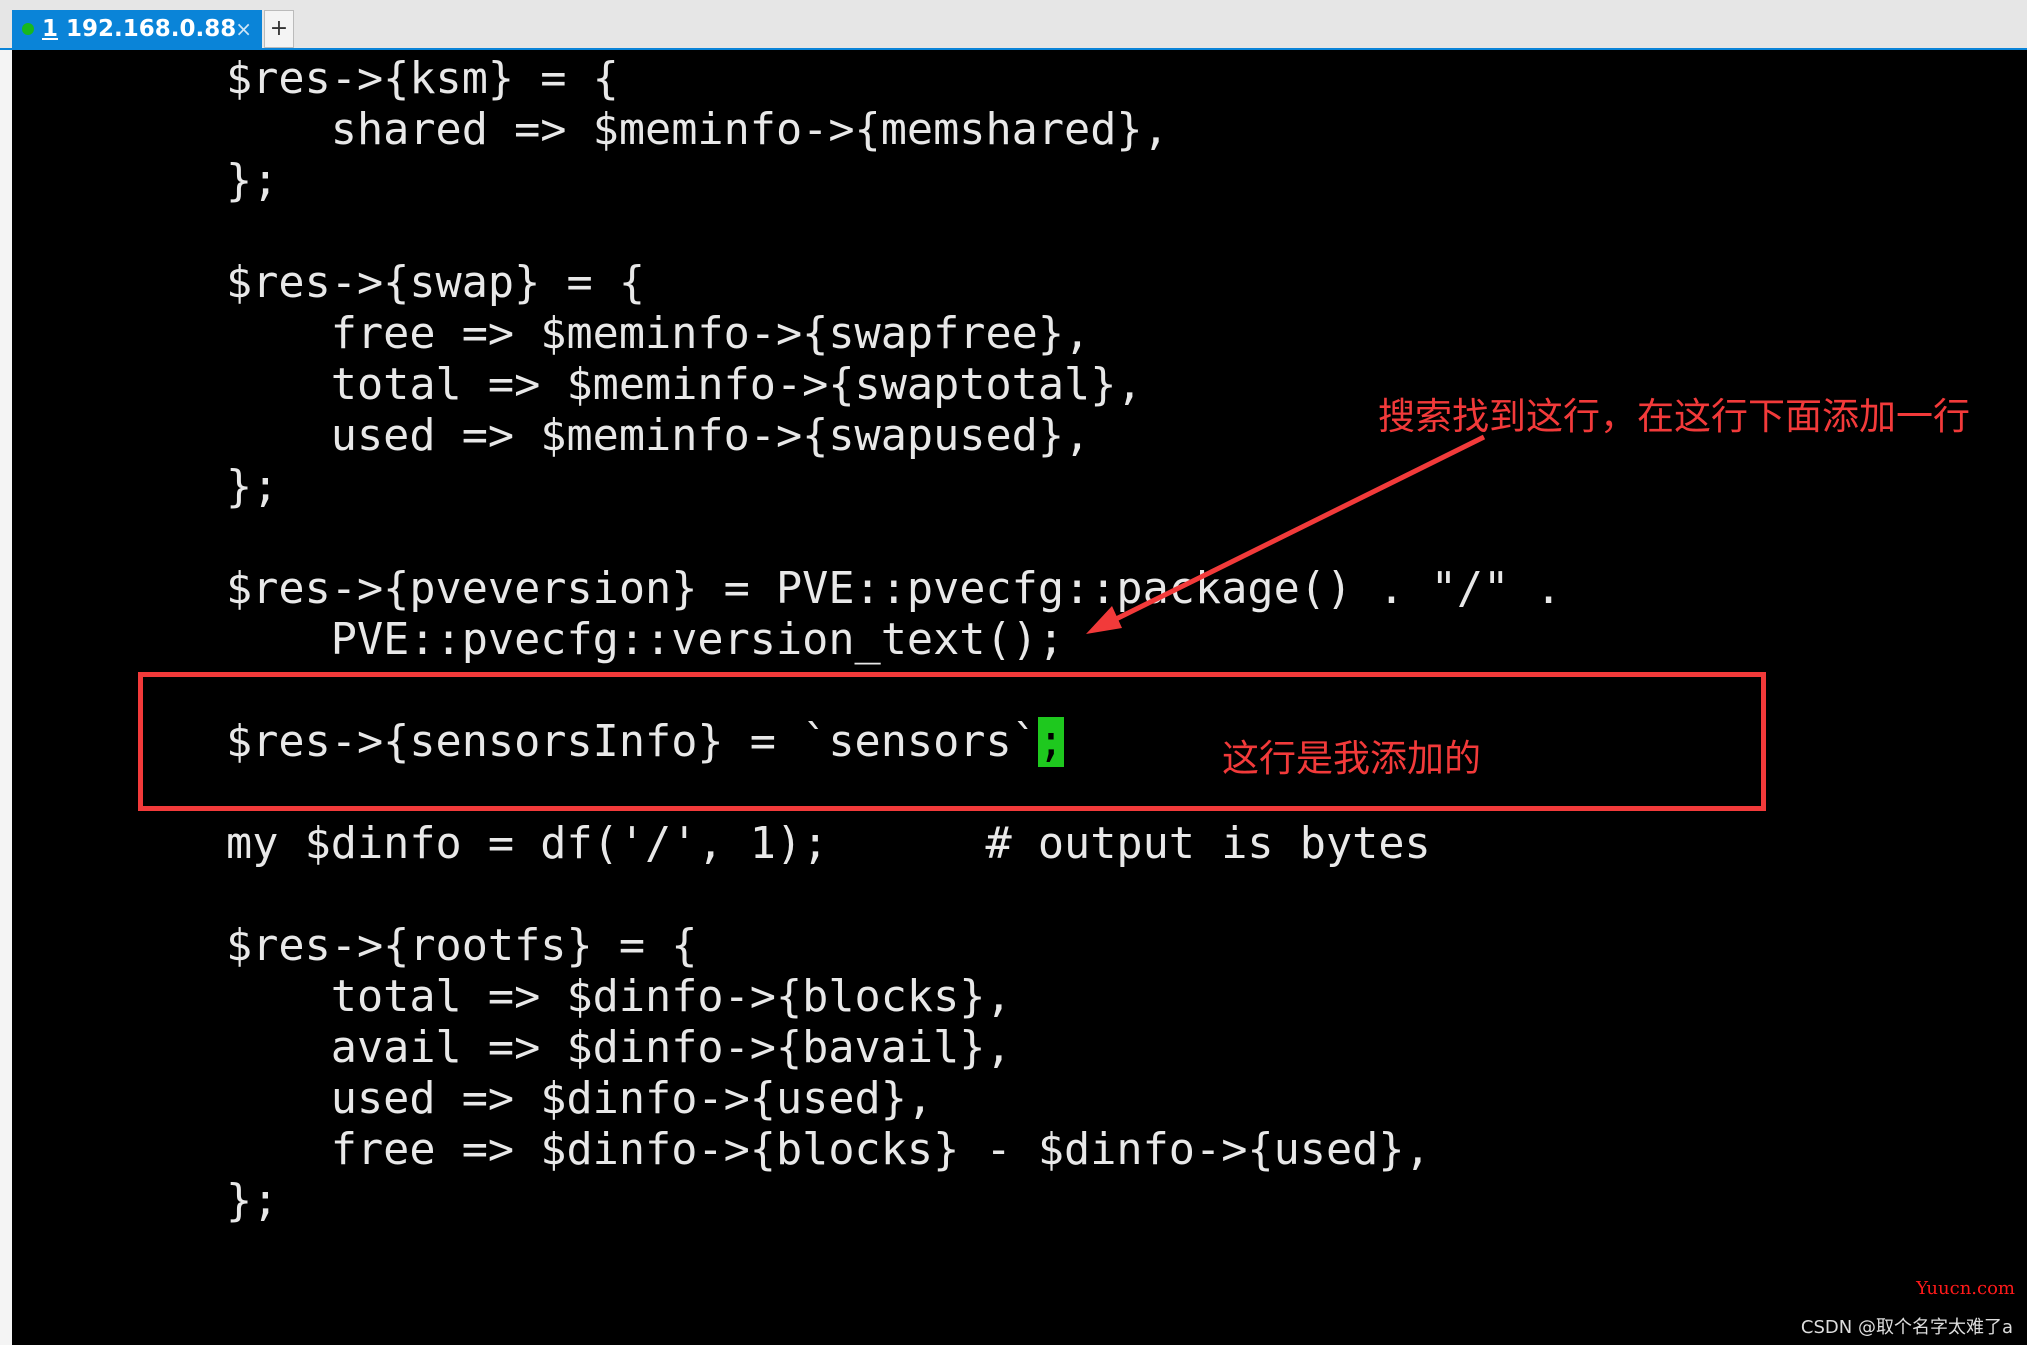  Describe the element at coordinates (1906, 1327) in the screenshot. I see `author-watermark: CSDN @取个名字太难了a` at that location.